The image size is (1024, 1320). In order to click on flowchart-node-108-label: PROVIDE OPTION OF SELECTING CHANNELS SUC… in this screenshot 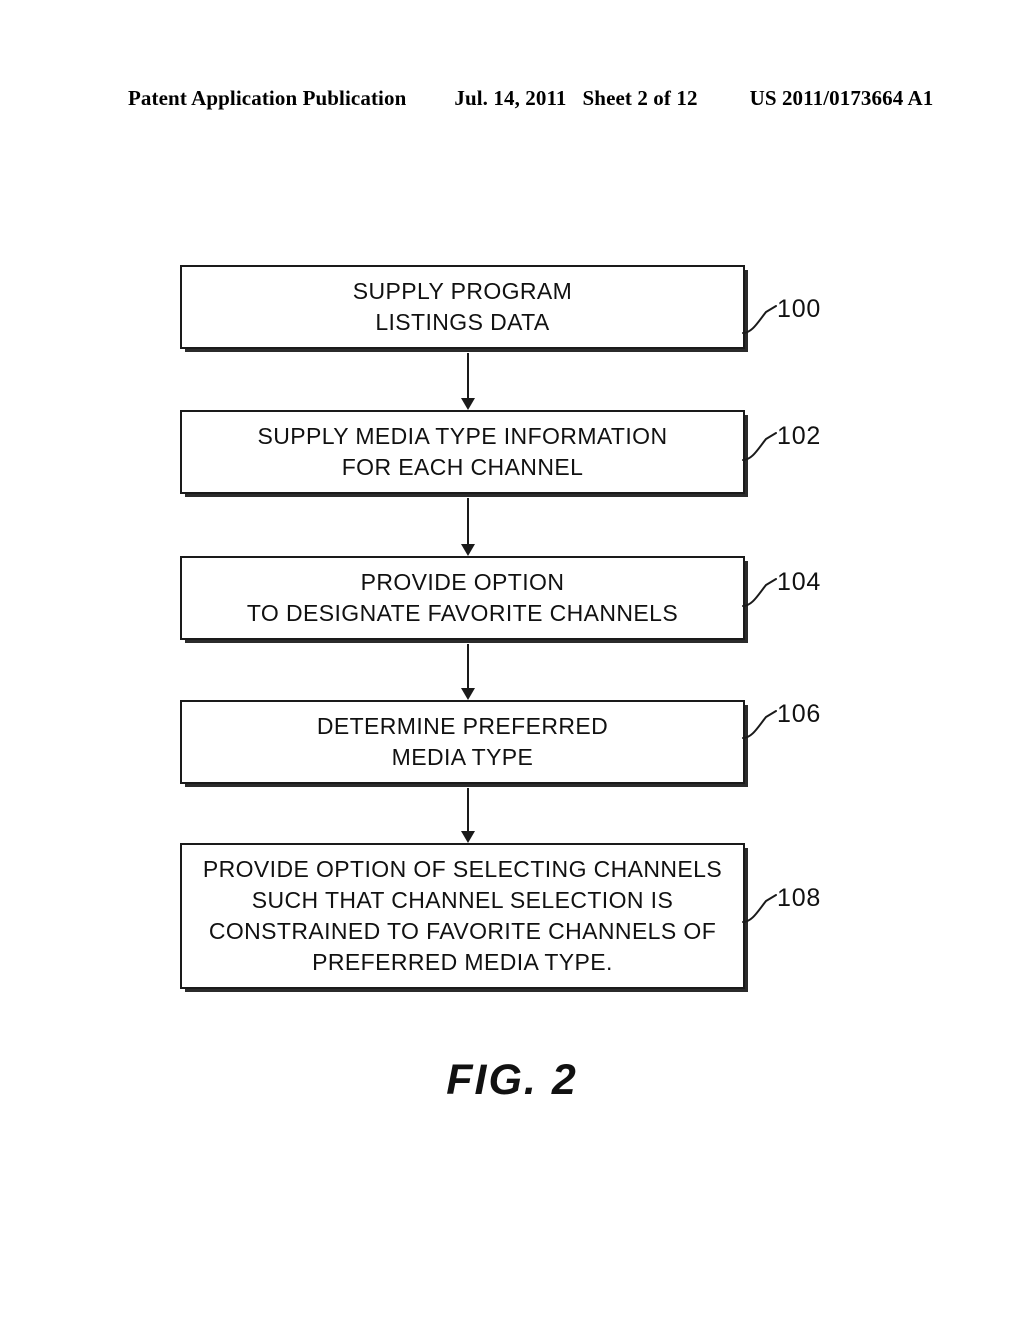, I will do `click(462, 915)`.